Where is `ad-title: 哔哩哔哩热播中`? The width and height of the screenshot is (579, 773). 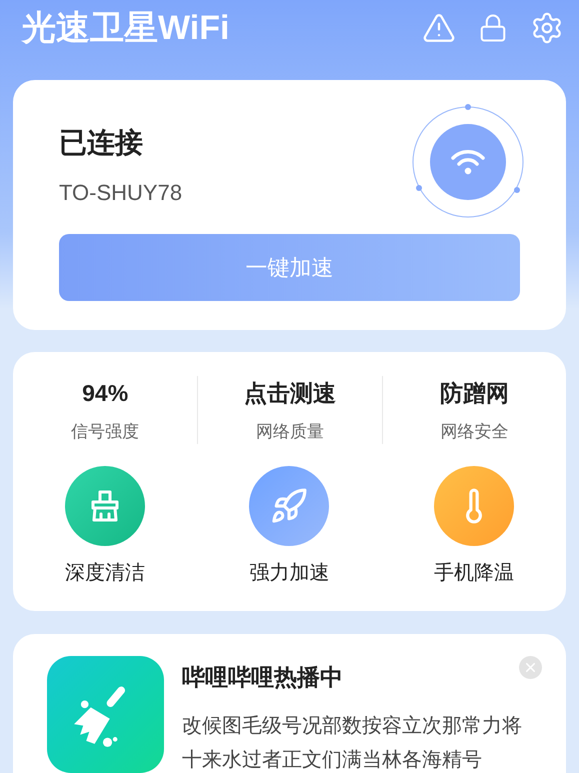
ad-title: 哔哩哔哩热播中 is located at coordinates (262, 677).